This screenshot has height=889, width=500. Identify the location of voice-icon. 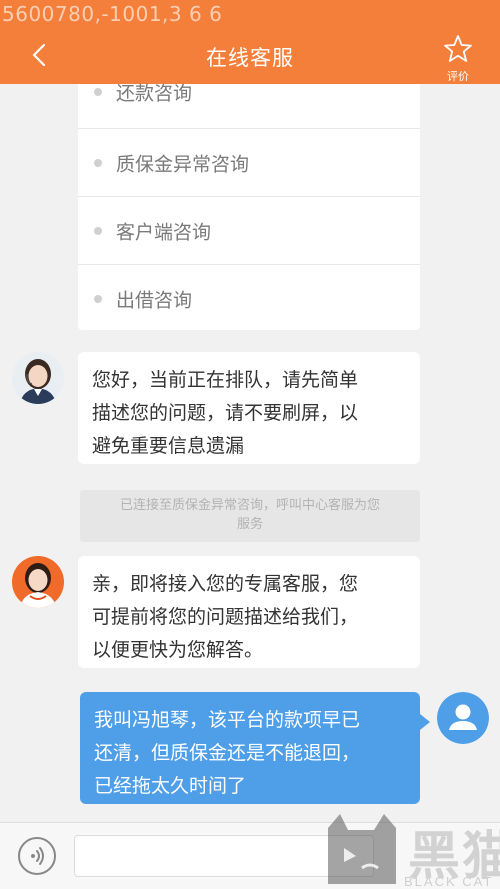
(37, 856).